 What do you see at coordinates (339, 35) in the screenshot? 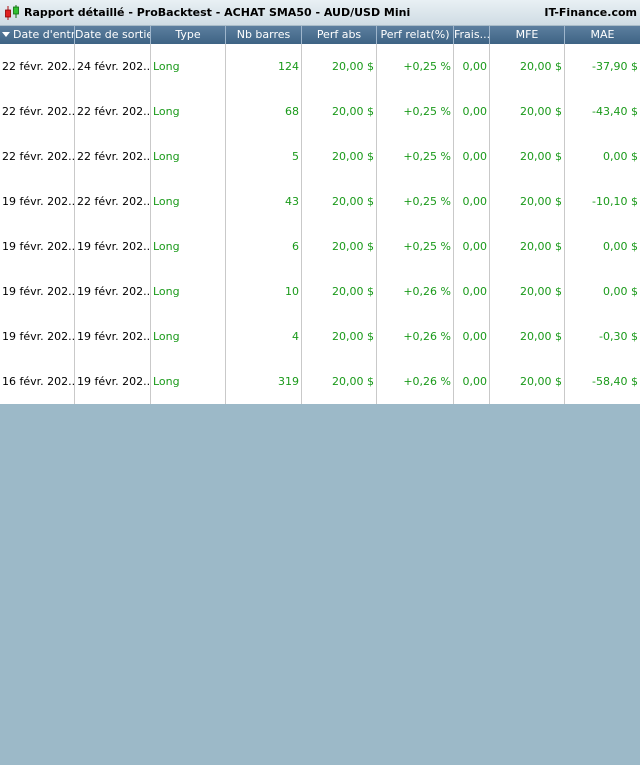
I see `column-header-perf-abs: Perf abs` at bounding box center [339, 35].